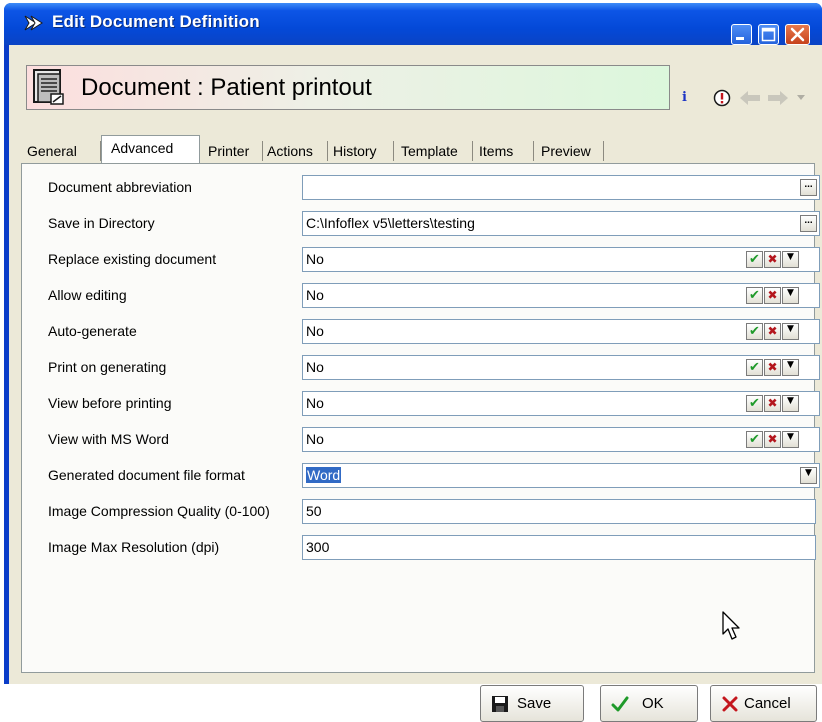  I want to click on label-auto-generate: Auto-generate, so click(92, 331).